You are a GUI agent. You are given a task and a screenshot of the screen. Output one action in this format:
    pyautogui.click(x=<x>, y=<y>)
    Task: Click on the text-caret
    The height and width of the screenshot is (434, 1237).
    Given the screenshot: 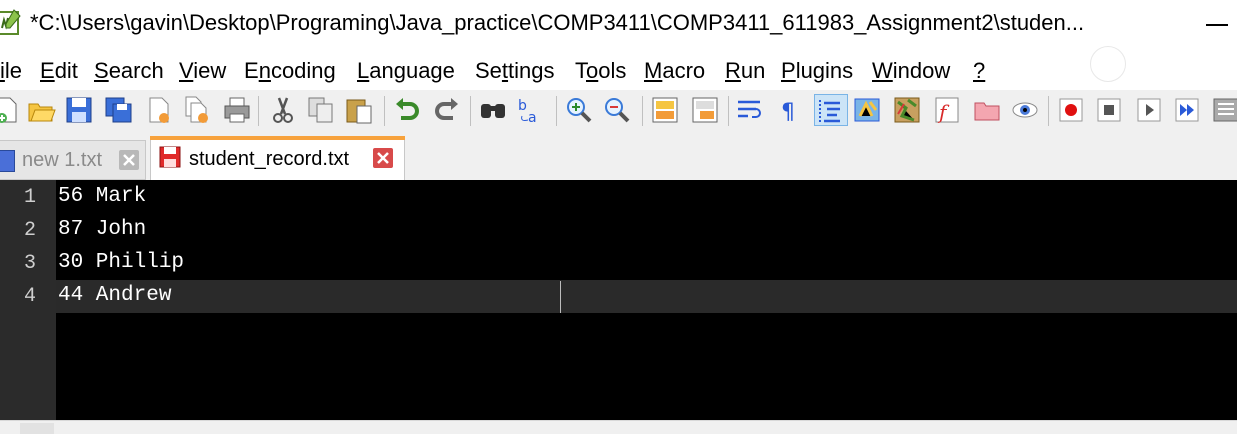 What is the action you would take?
    pyautogui.click(x=560, y=297)
    